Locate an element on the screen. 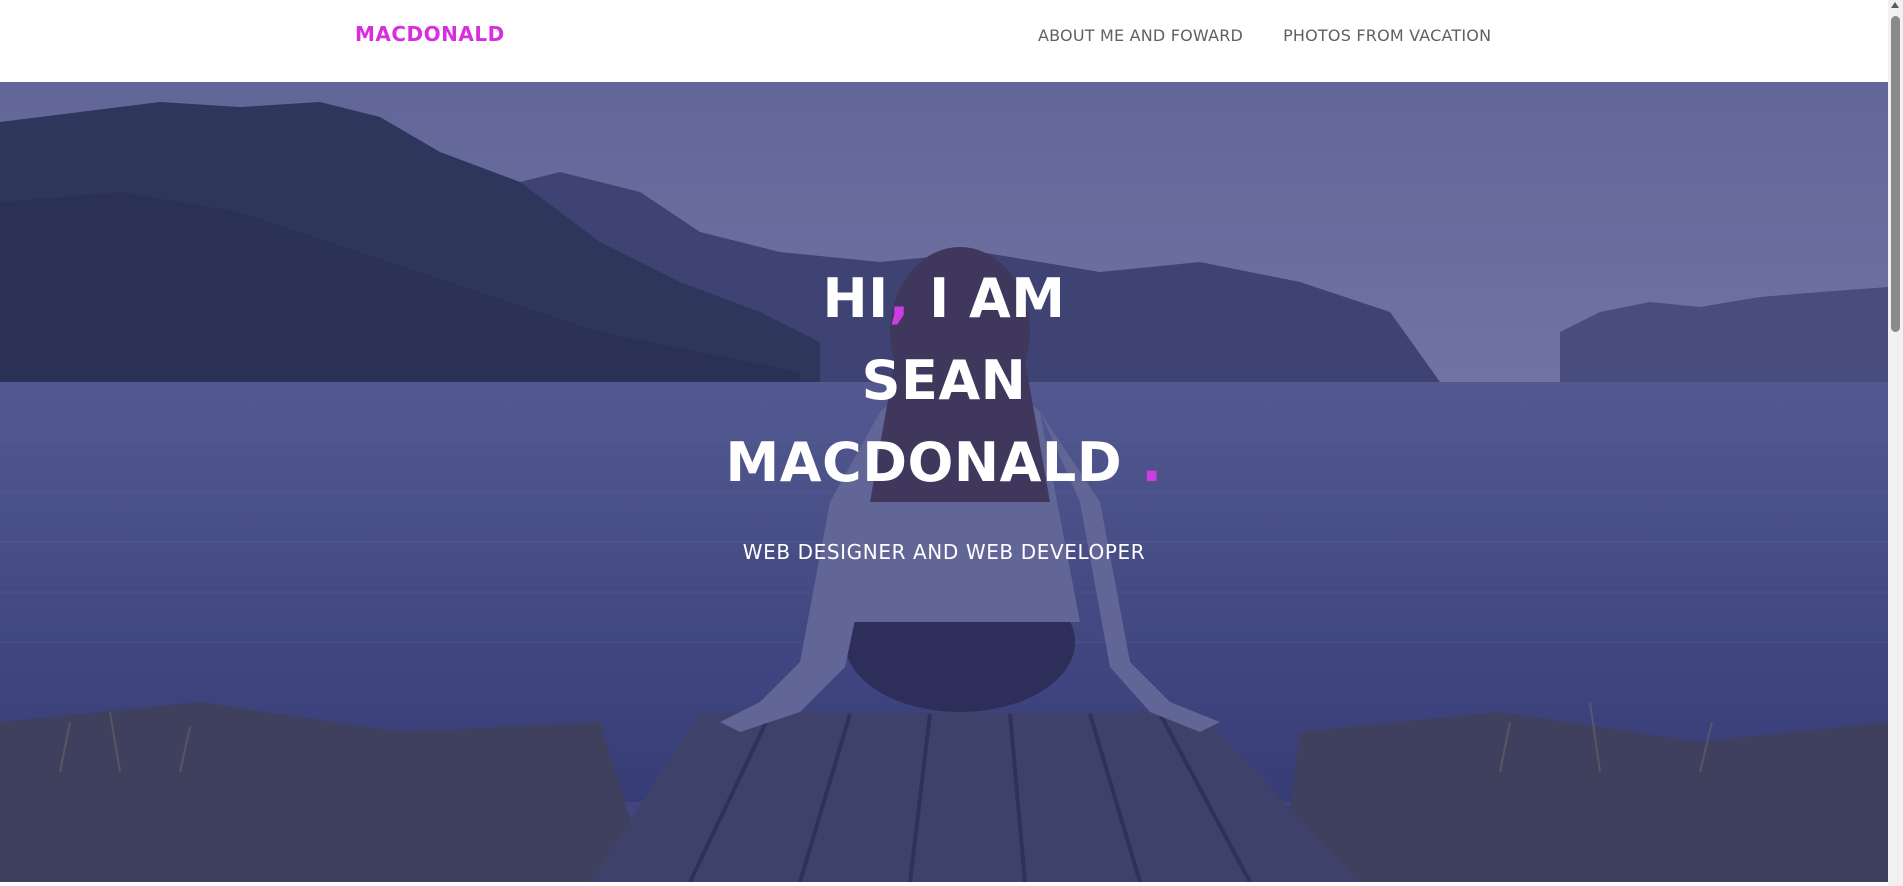 The height and width of the screenshot is (886, 1903). headline-line-3: MACDONALD . is located at coordinates (944, 463).